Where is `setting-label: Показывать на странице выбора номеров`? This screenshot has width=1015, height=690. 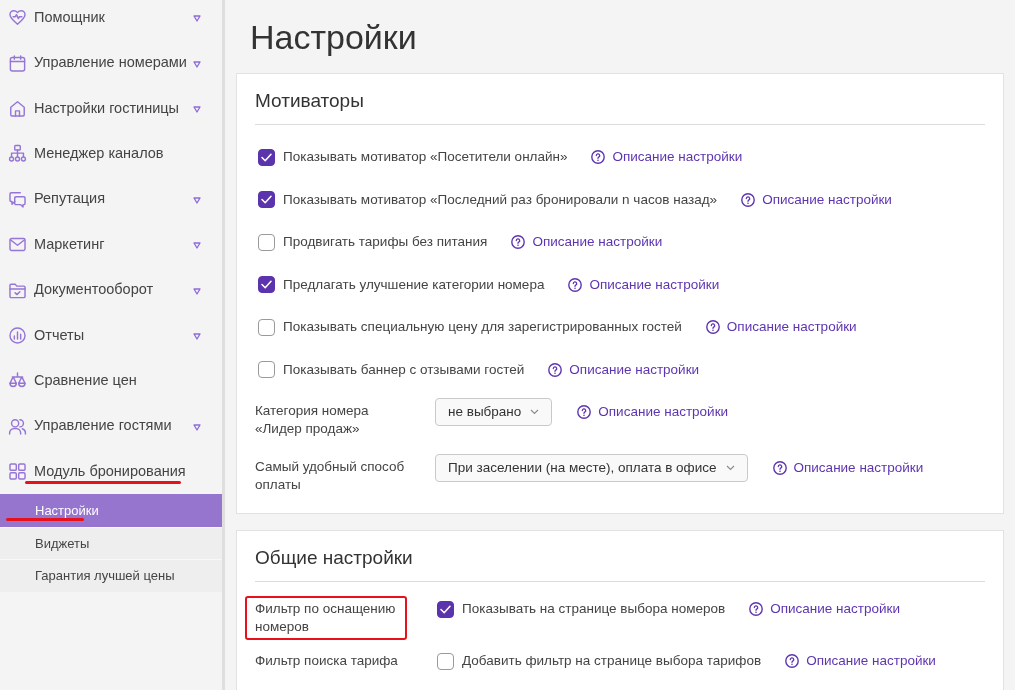
setting-label: Показывать на странице выбора номеров is located at coordinates (594, 608).